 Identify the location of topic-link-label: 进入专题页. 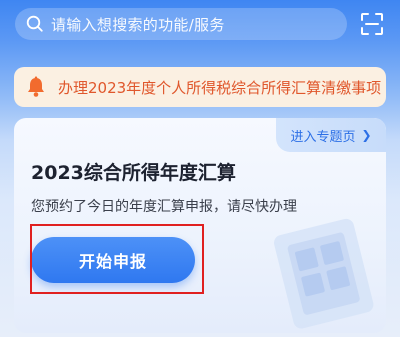
(323, 137).